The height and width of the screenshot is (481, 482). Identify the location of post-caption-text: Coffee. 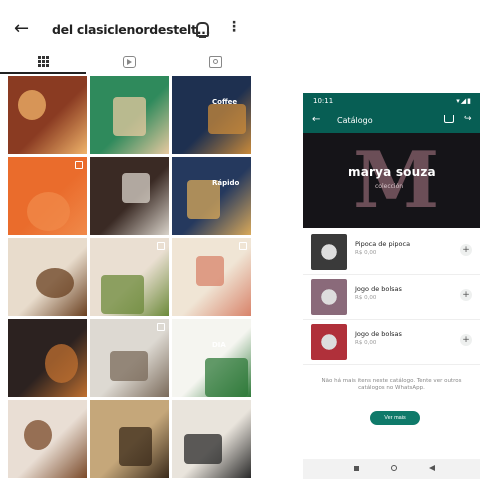
(225, 102).